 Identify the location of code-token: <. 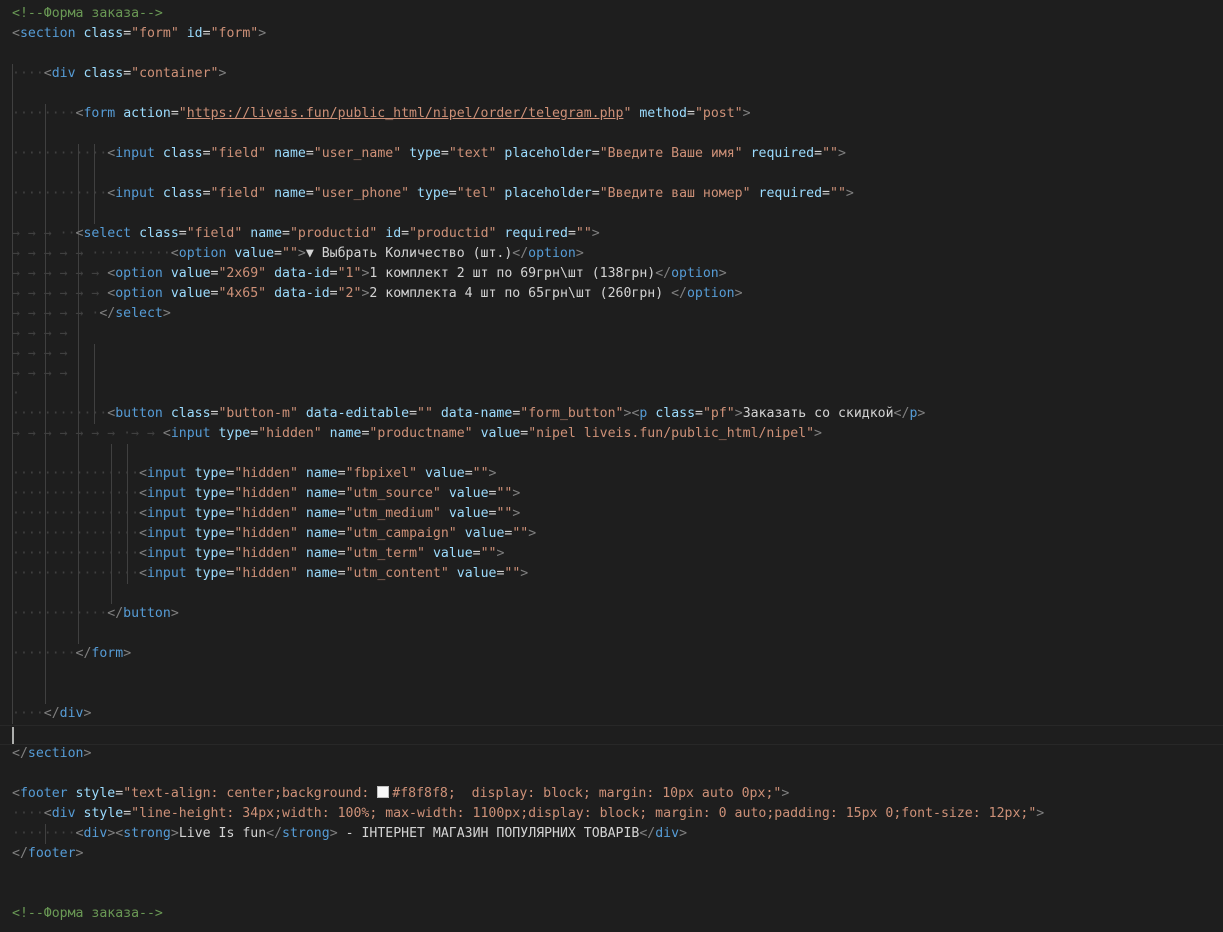
(143, 493).